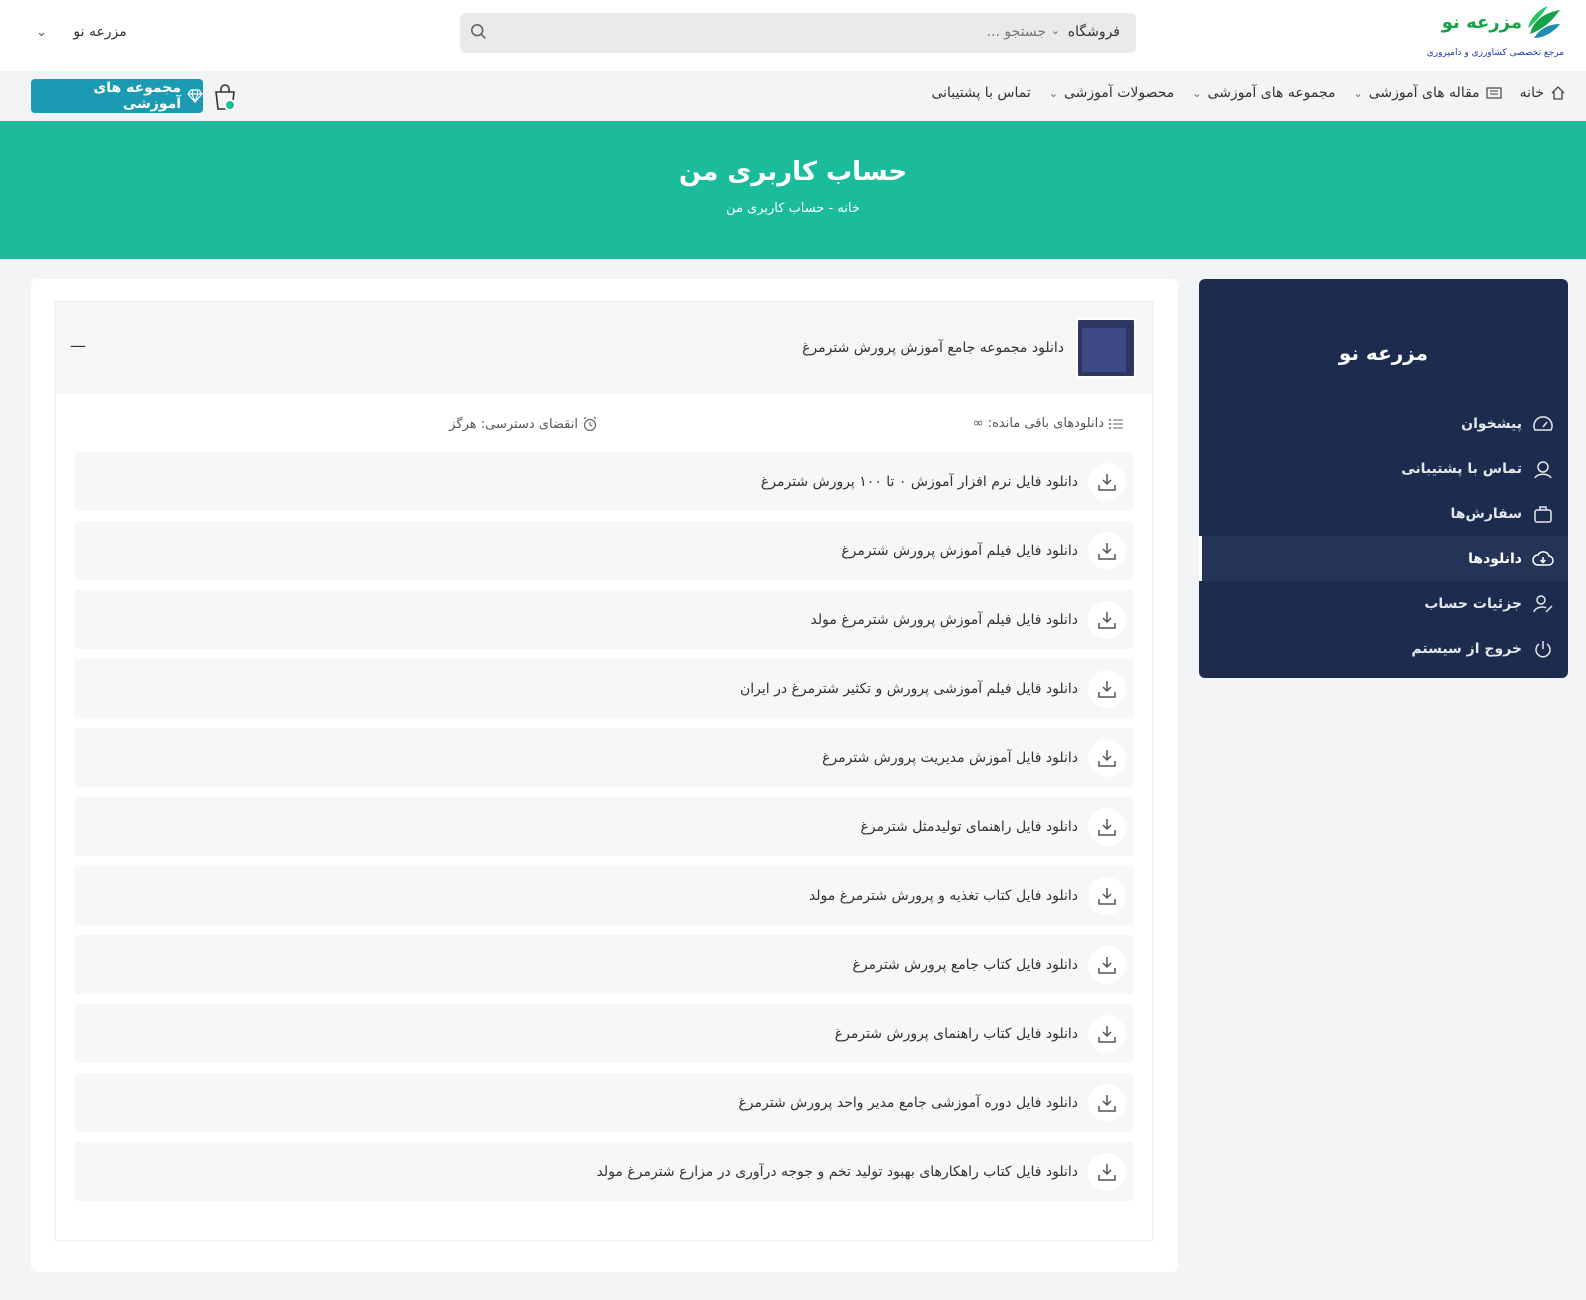 The width and height of the screenshot is (1586, 1300). I want to click on nav-item-products: محصولات آموزشی ⌄, so click(1112, 93).